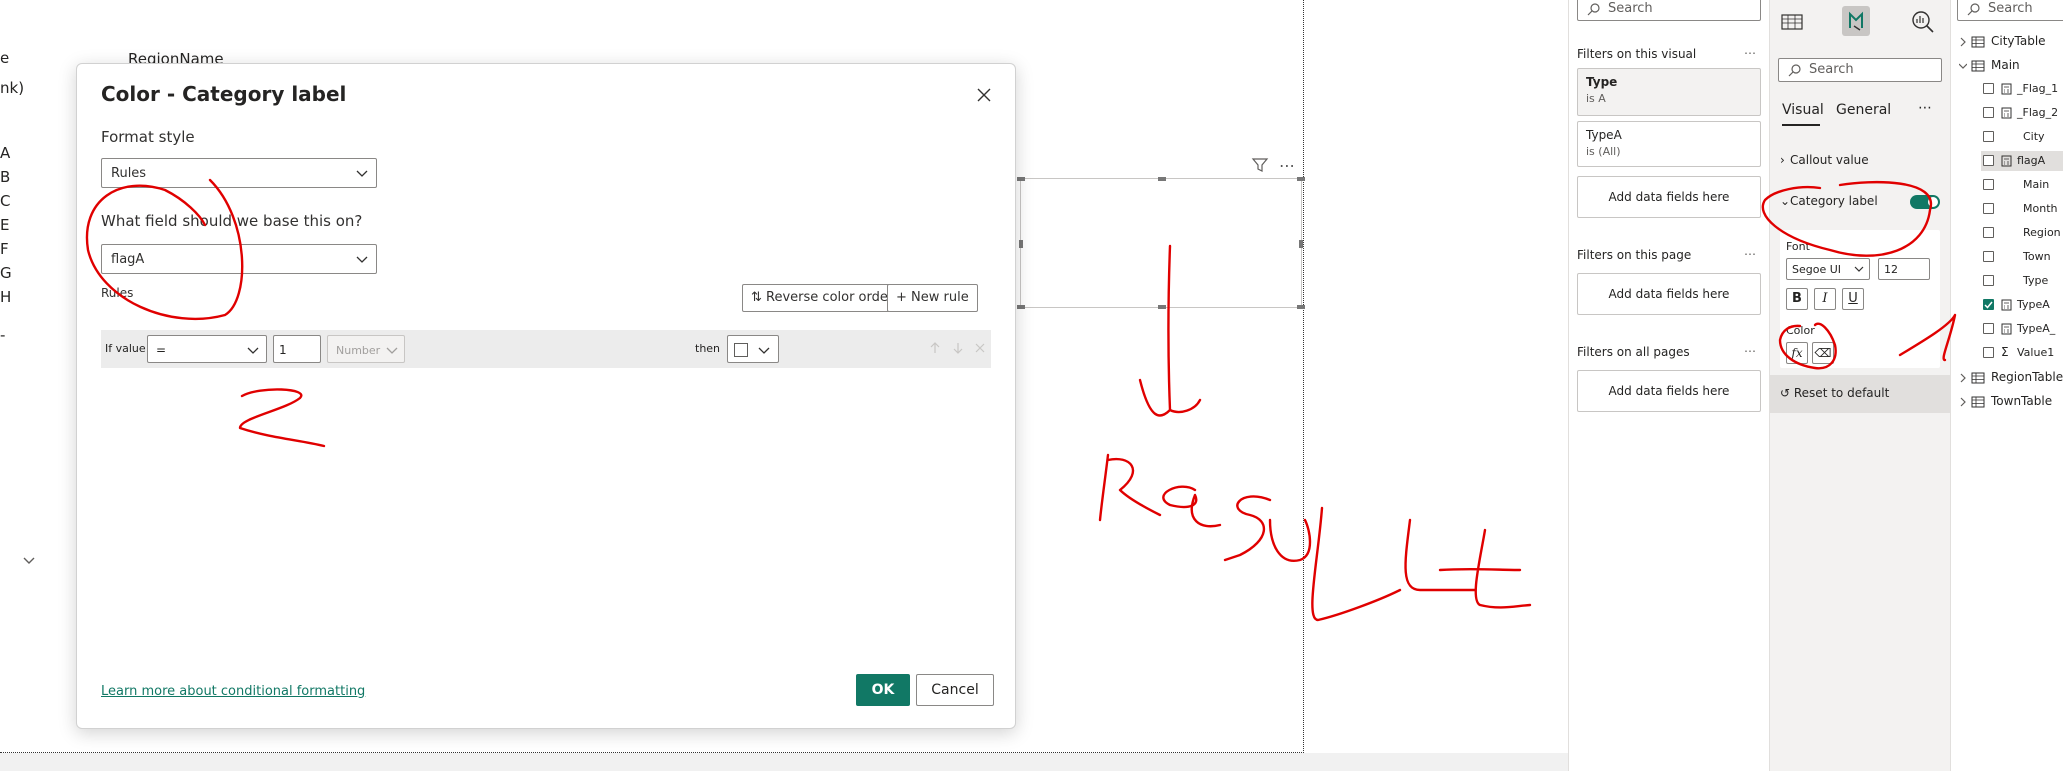  I want to click on ok-button: OK, so click(883, 690).